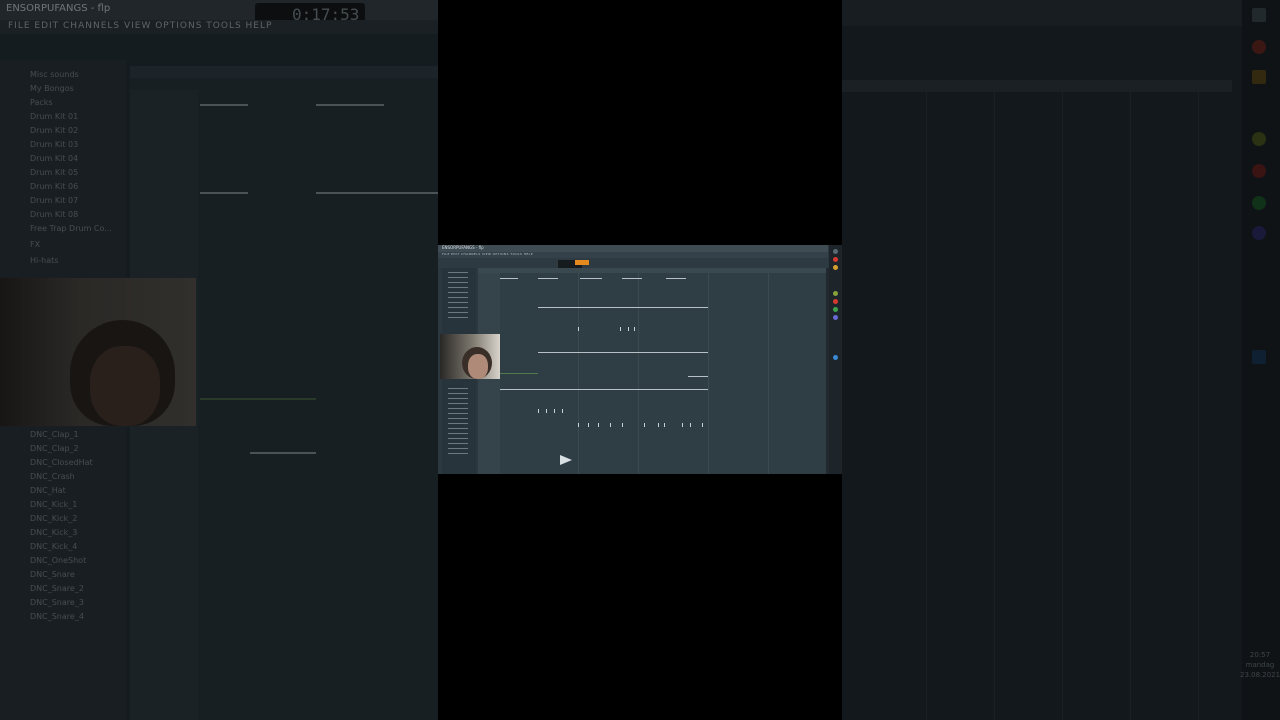 The image size is (1280, 720). Describe the element at coordinates (1260, 675) in the screenshot. I see `clock-date: 23.08.2021` at that location.